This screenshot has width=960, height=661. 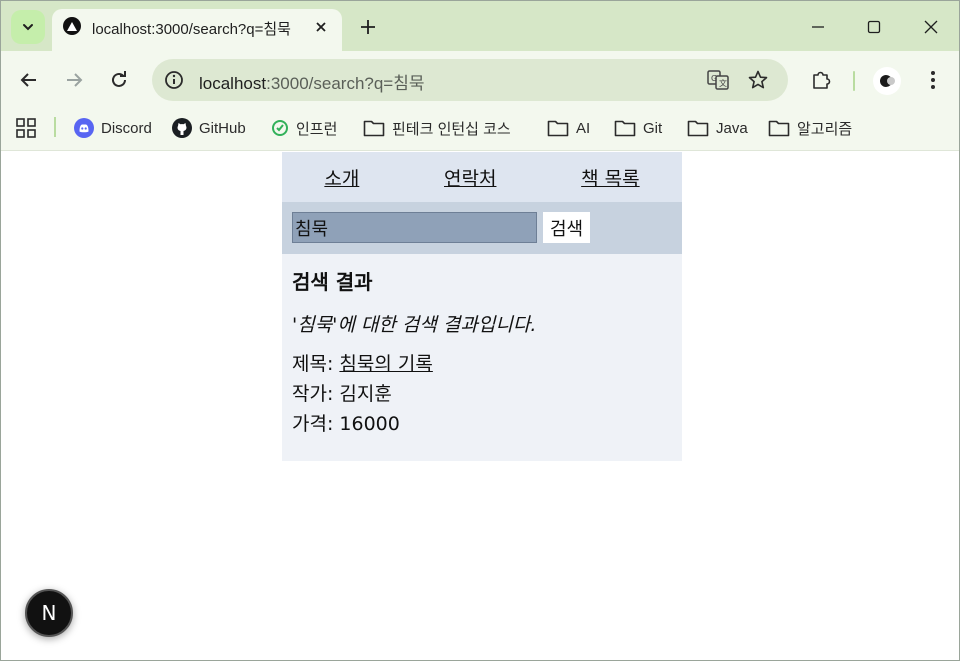 What do you see at coordinates (414, 227) in the screenshot?
I see `search-input: 침묵` at bounding box center [414, 227].